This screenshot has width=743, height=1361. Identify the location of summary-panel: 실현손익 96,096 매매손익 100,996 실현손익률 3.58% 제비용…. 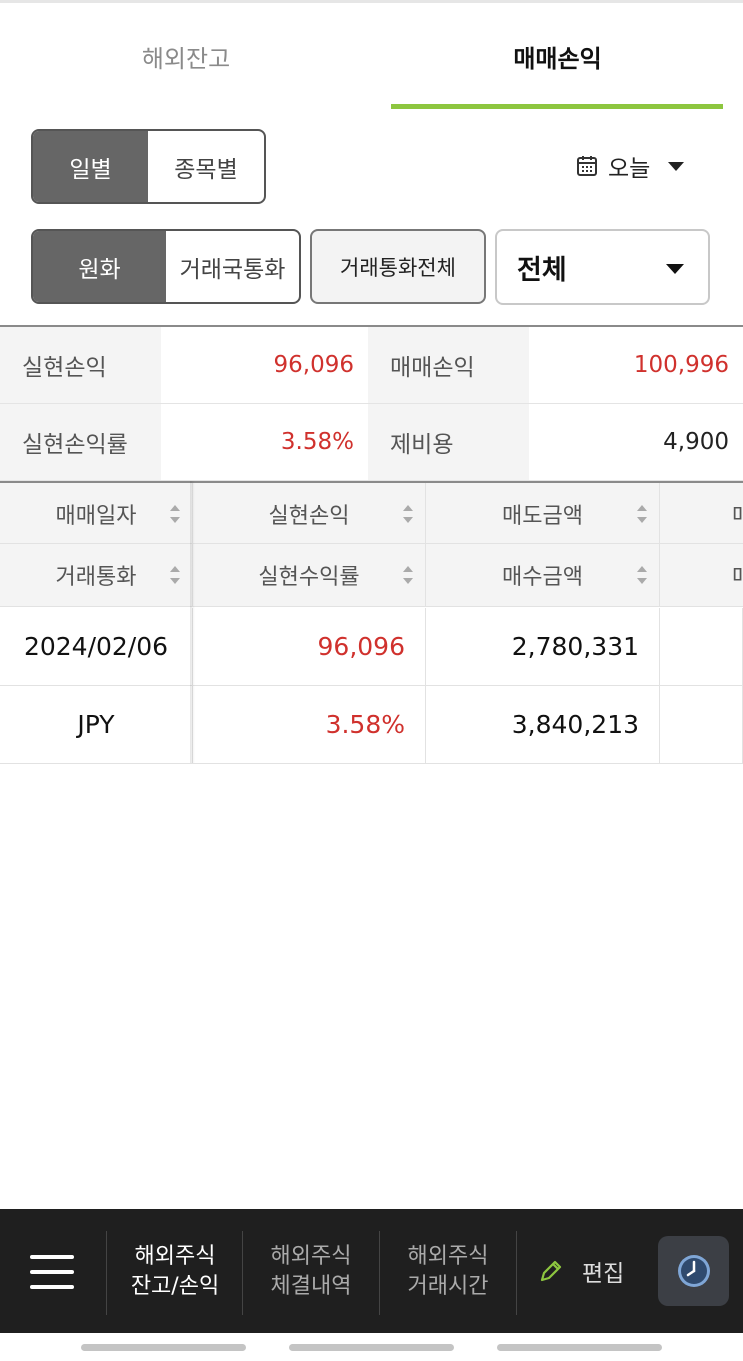
(371, 403).